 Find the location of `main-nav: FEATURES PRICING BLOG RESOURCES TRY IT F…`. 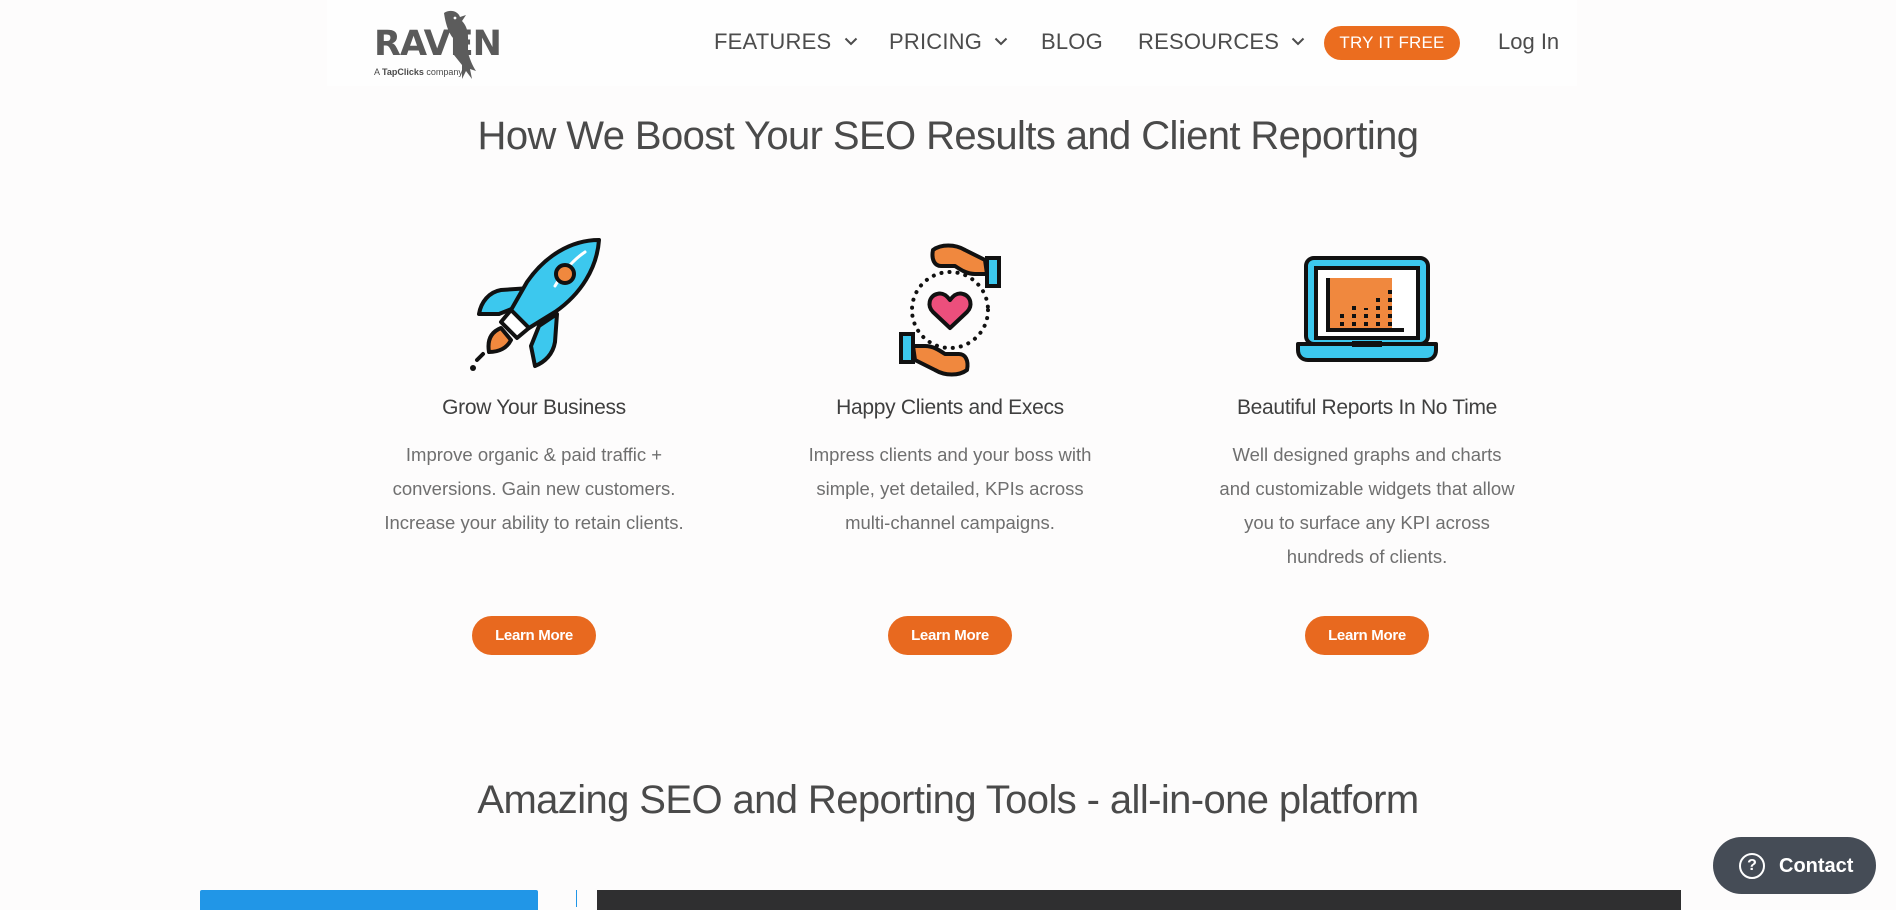

main-nav: FEATURES PRICING BLOG RESOURCES TRY IT F… is located at coordinates (952, 43).